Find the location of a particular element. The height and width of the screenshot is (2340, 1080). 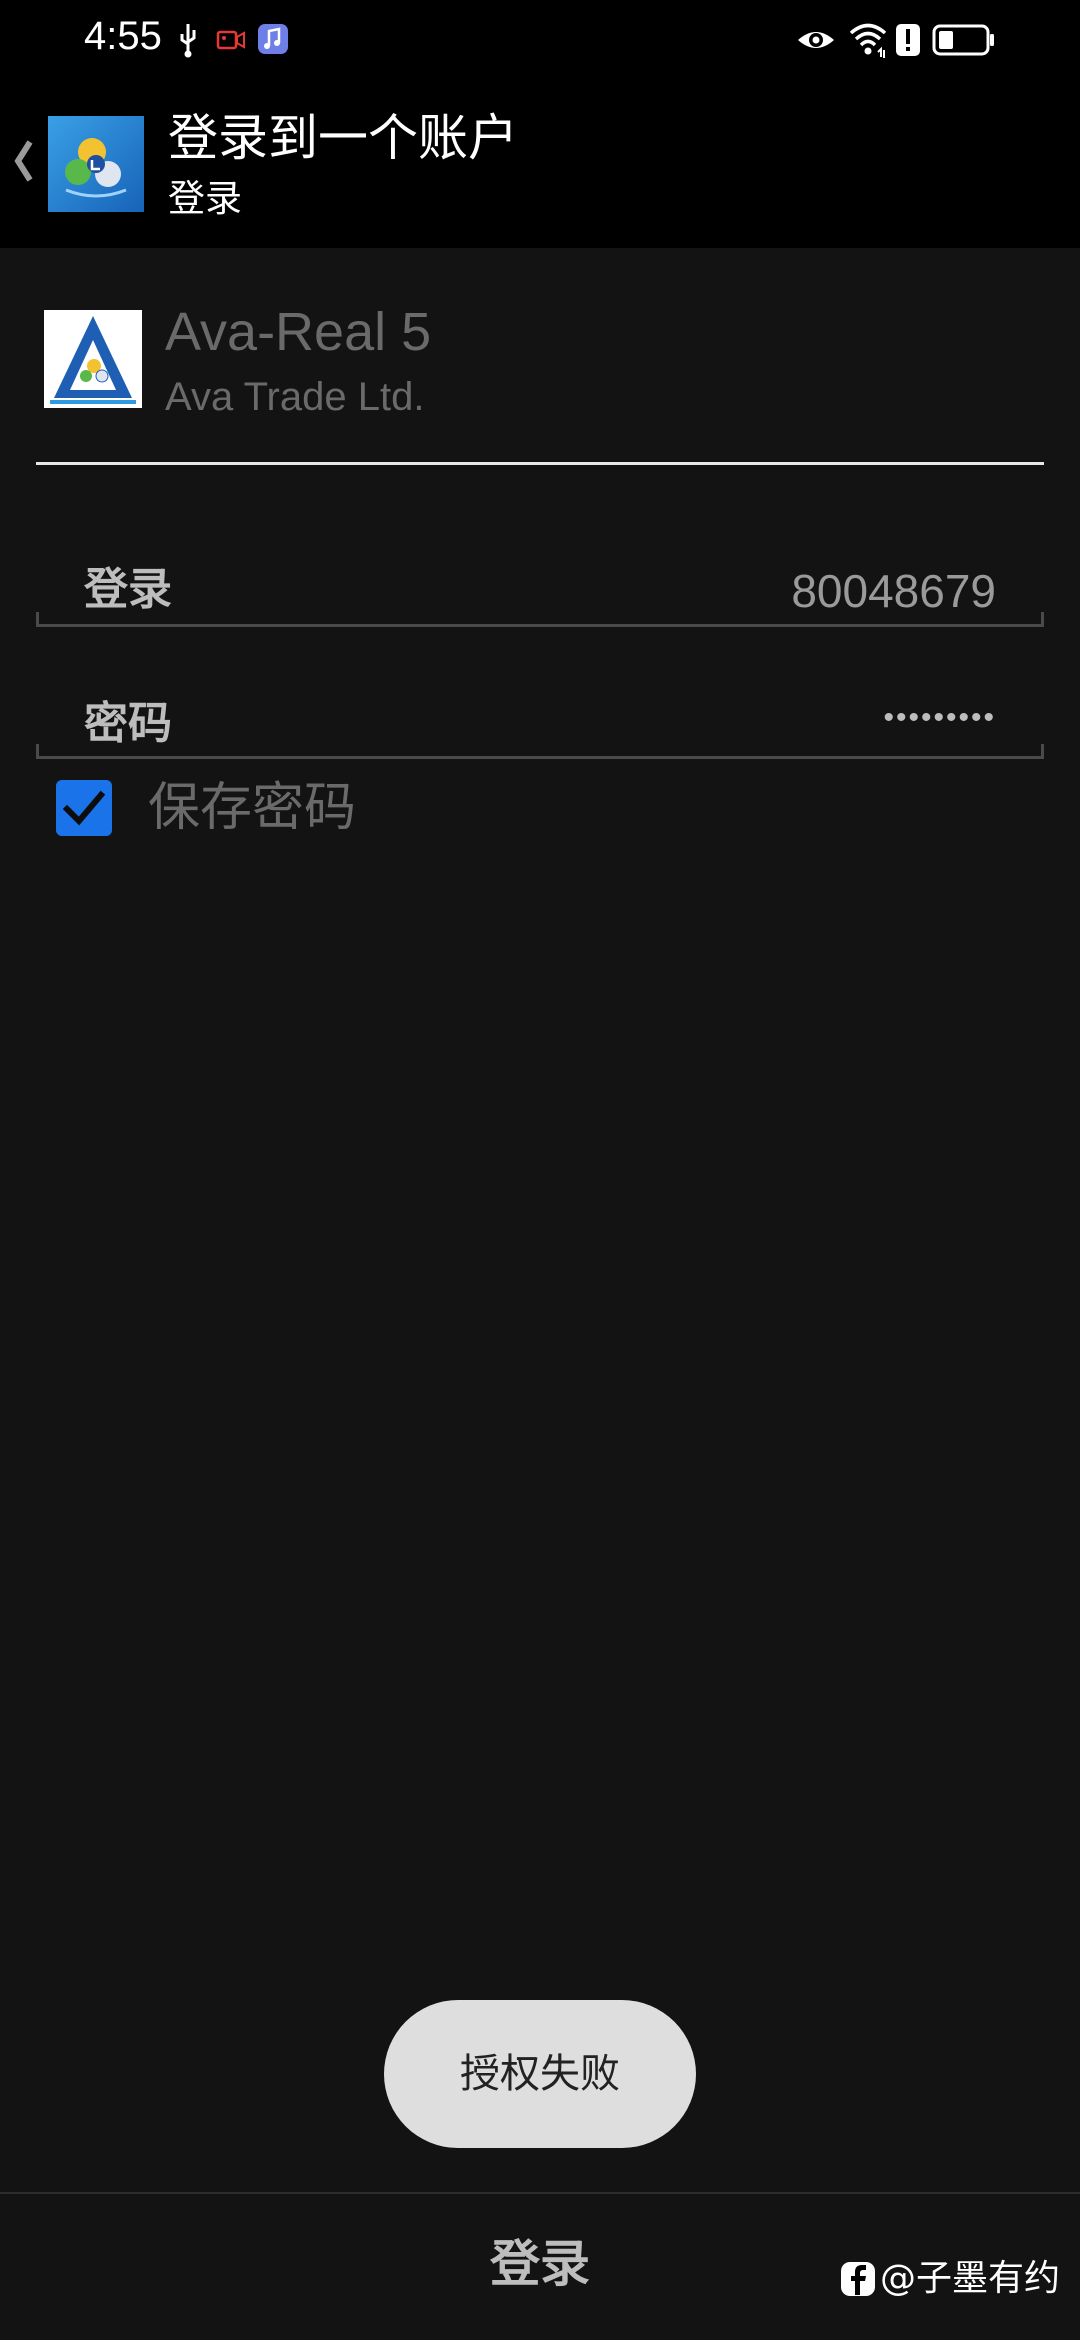

server-name: Ava-Real 5 is located at coordinates (298, 332).